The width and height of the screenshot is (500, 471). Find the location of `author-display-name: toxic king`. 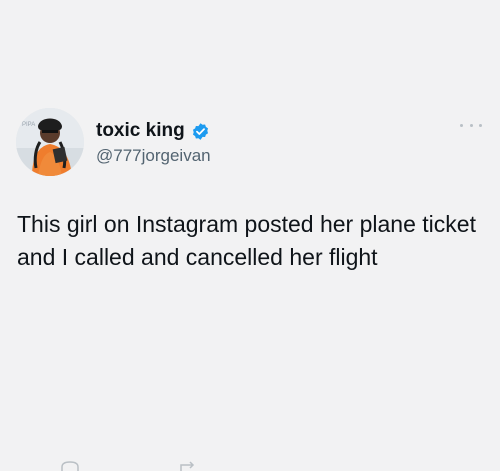

author-display-name: toxic king is located at coordinates (140, 131).